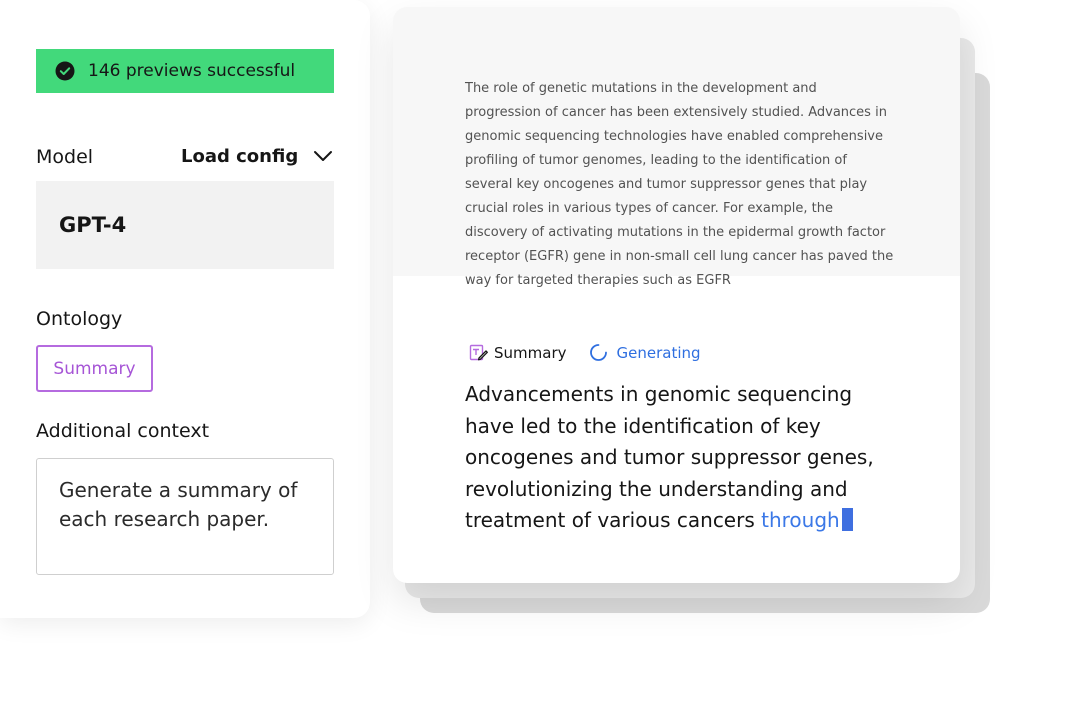  Describe the element at coordinates (323, 156) in the screenshot. I see `chevron-down-icon` at that location.